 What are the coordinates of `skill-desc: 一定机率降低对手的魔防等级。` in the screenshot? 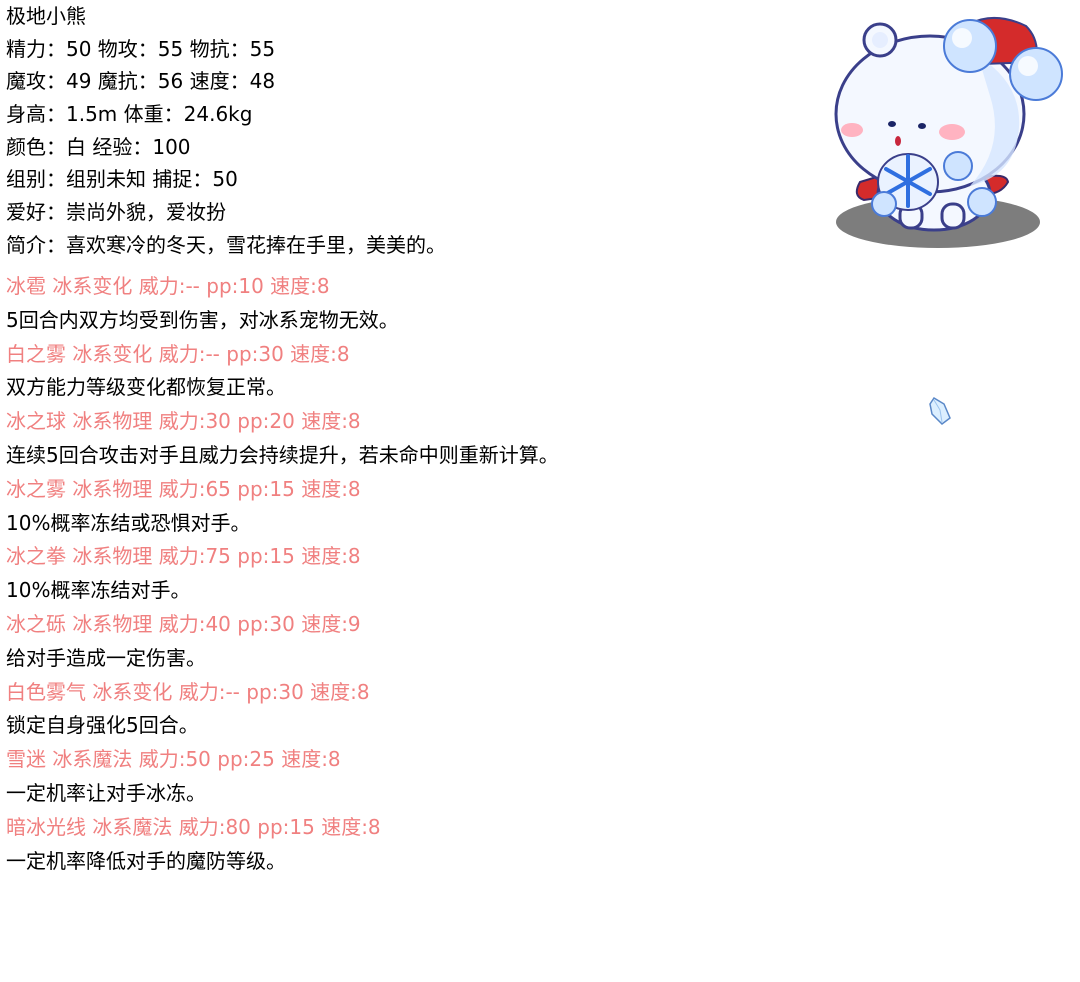 It's located at (146, 860).